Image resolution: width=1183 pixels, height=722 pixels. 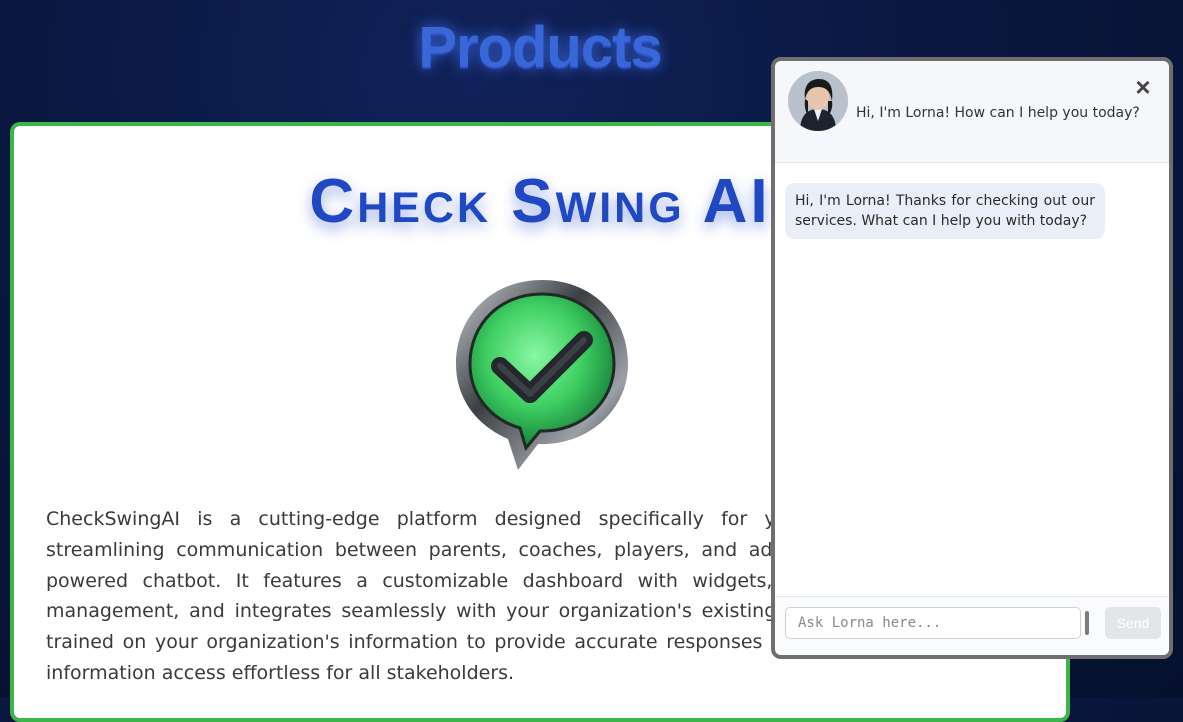 I want to click on checkmark-chat-bubble-icon, so click(x=542, y=375).